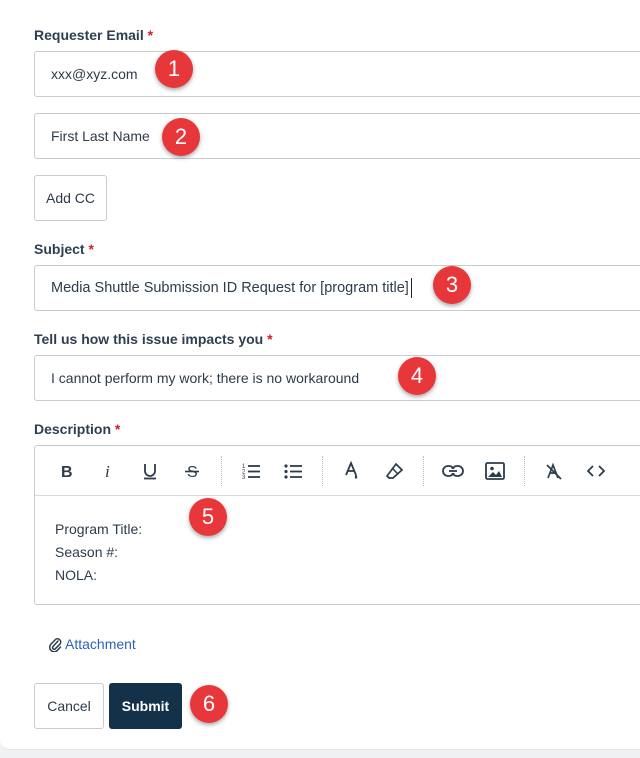 This screenshot has height=758, width=640. I want to click on code-icon, so click(596, 471).